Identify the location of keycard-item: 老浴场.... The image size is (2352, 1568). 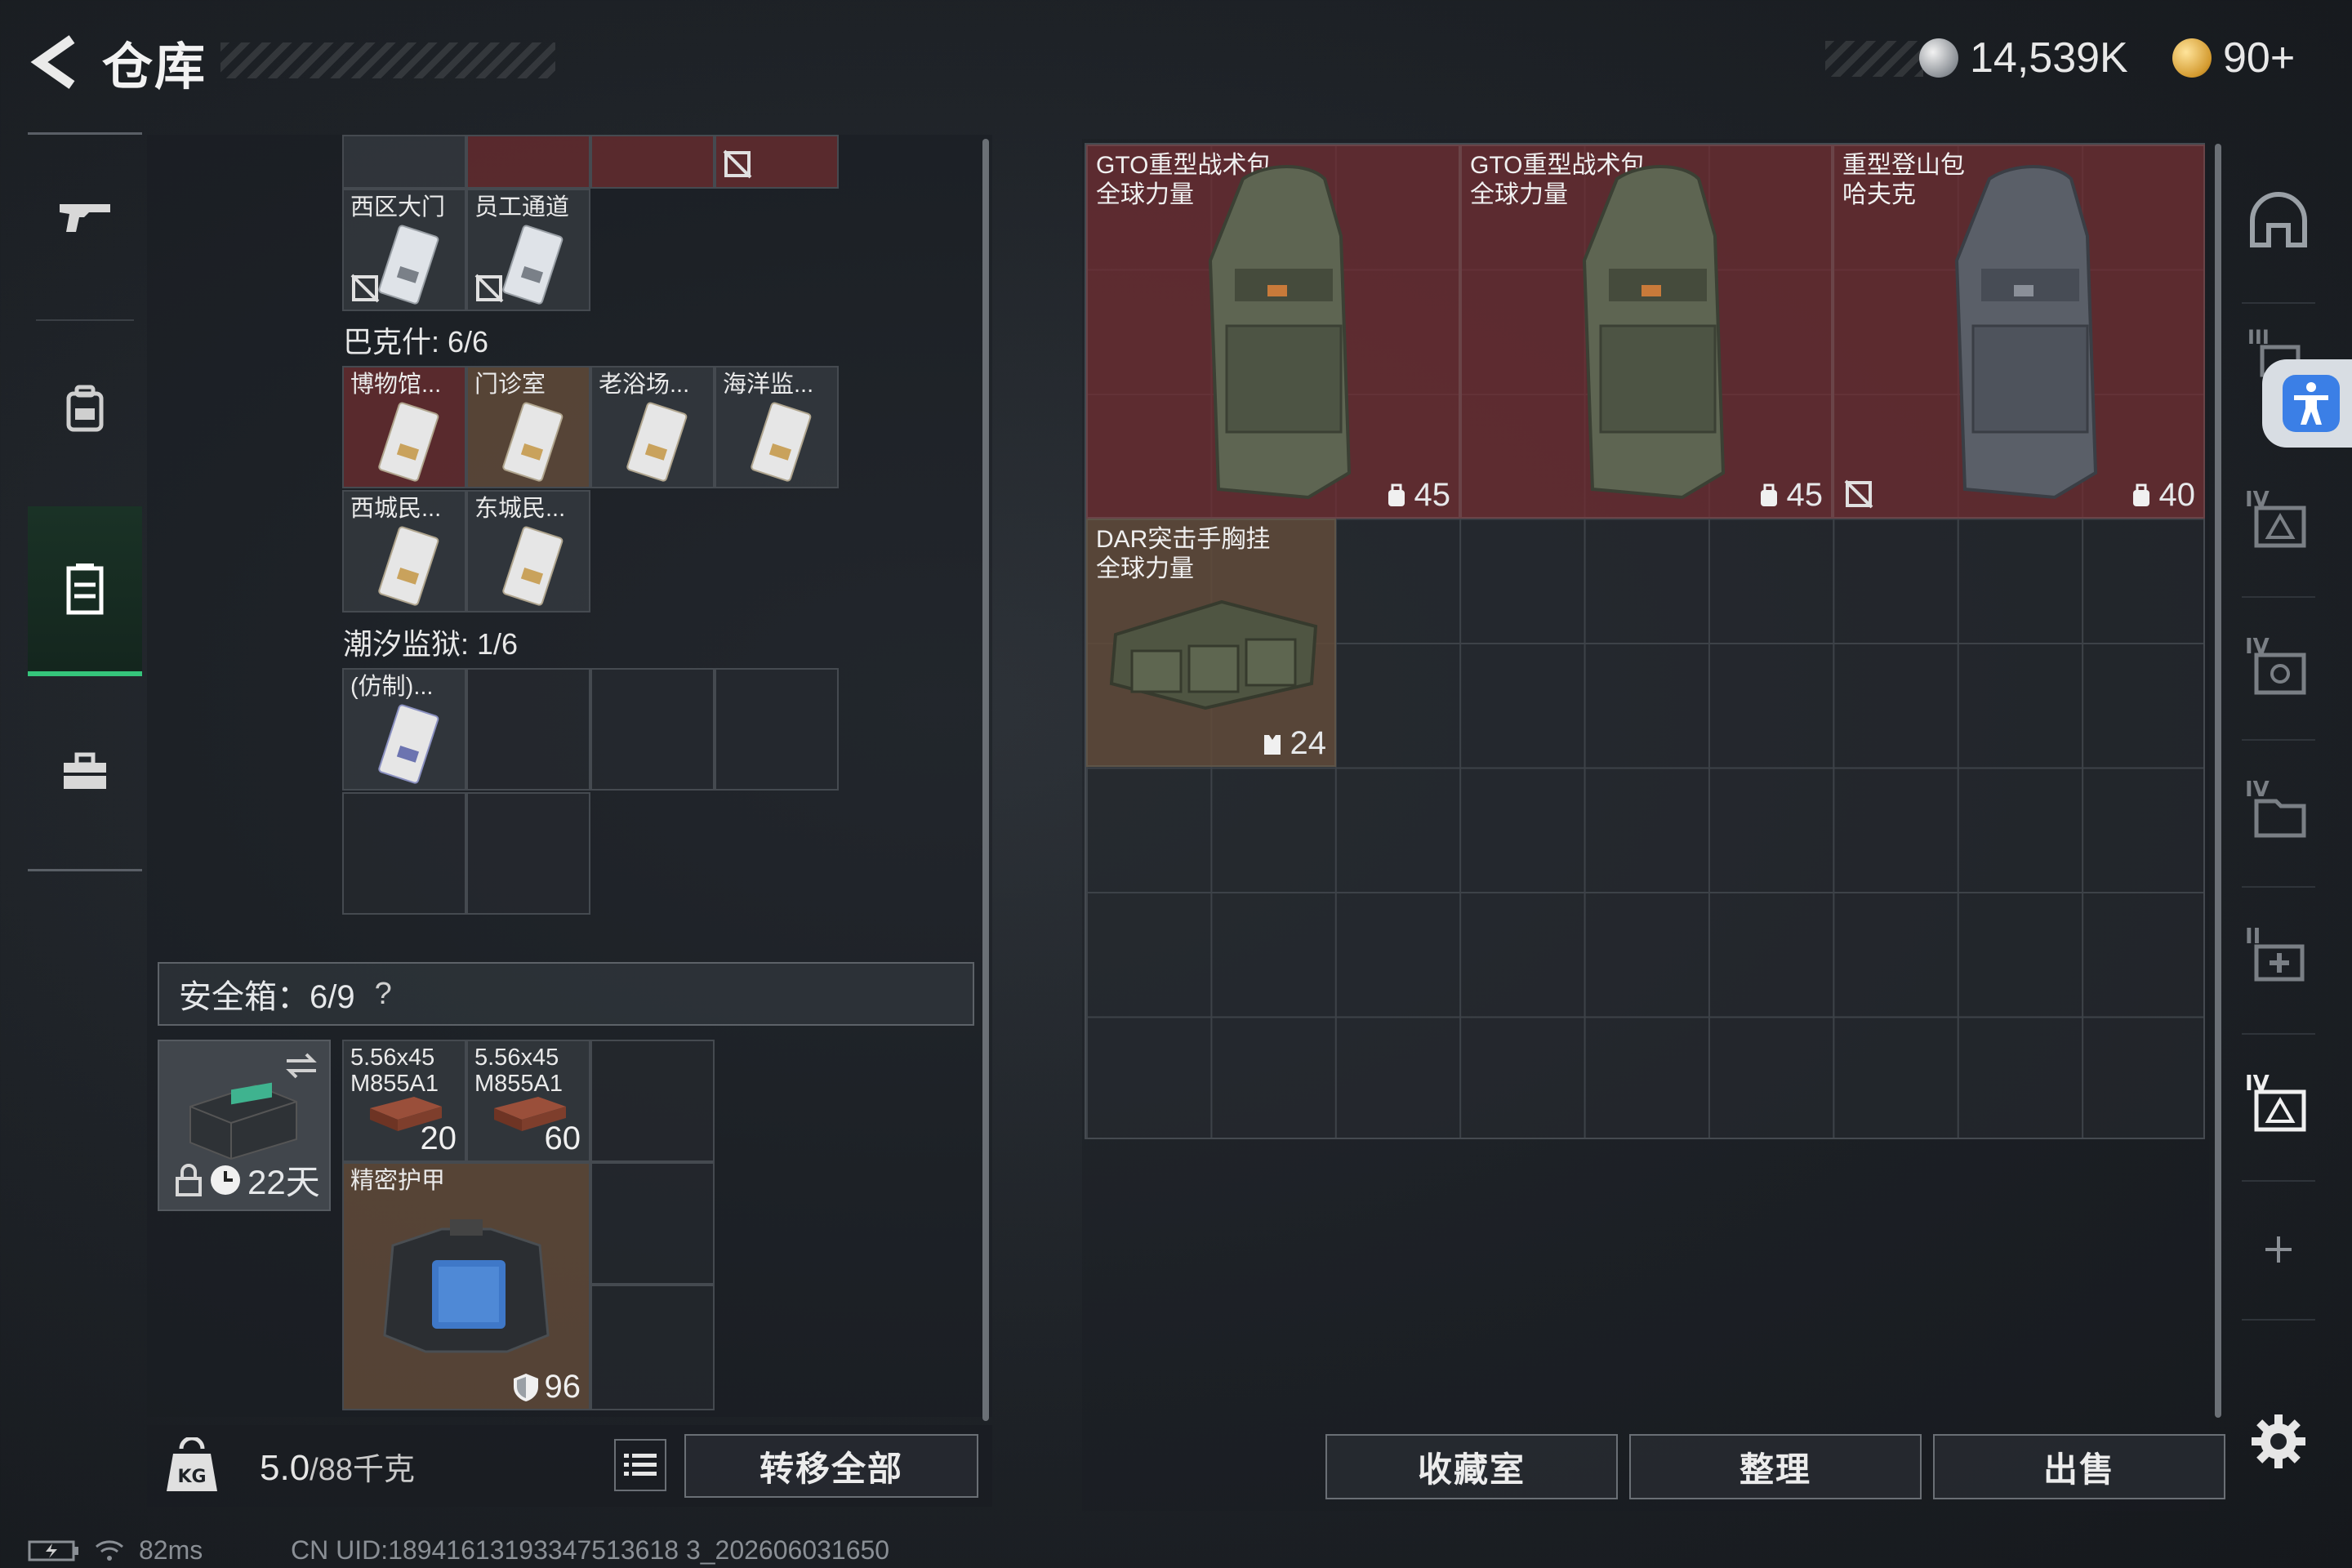
(652, 427).